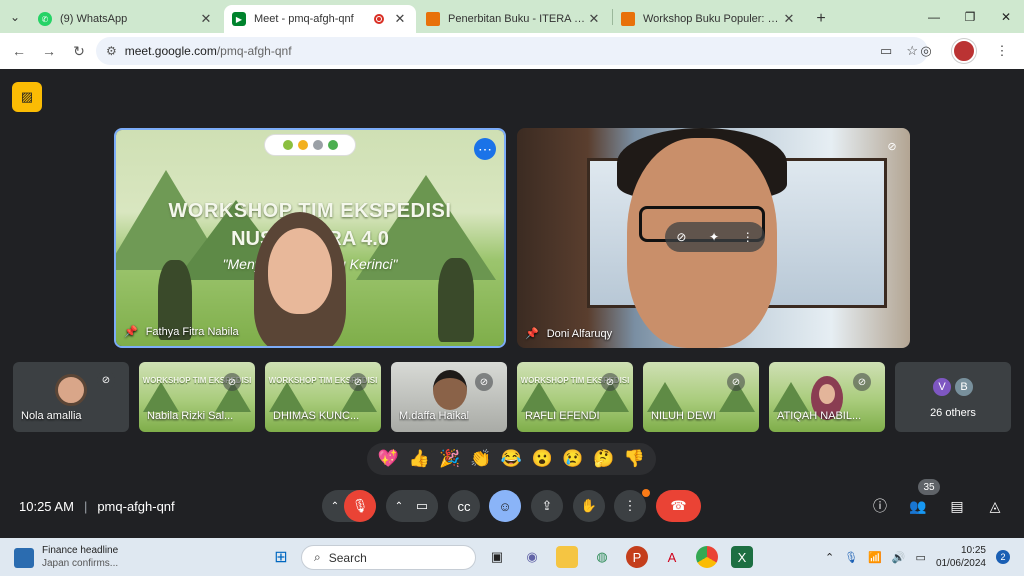  What do you see at coordinates (310, 145) in the screenshot?
I see `sponsor-logos` at bounding box center [310, 145].